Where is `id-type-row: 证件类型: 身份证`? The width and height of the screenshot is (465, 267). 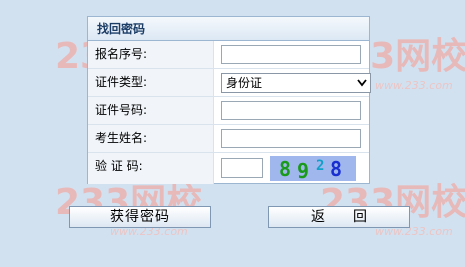 id-type-row: 证件类型: 身份证 is located at coordinates (229, 83).